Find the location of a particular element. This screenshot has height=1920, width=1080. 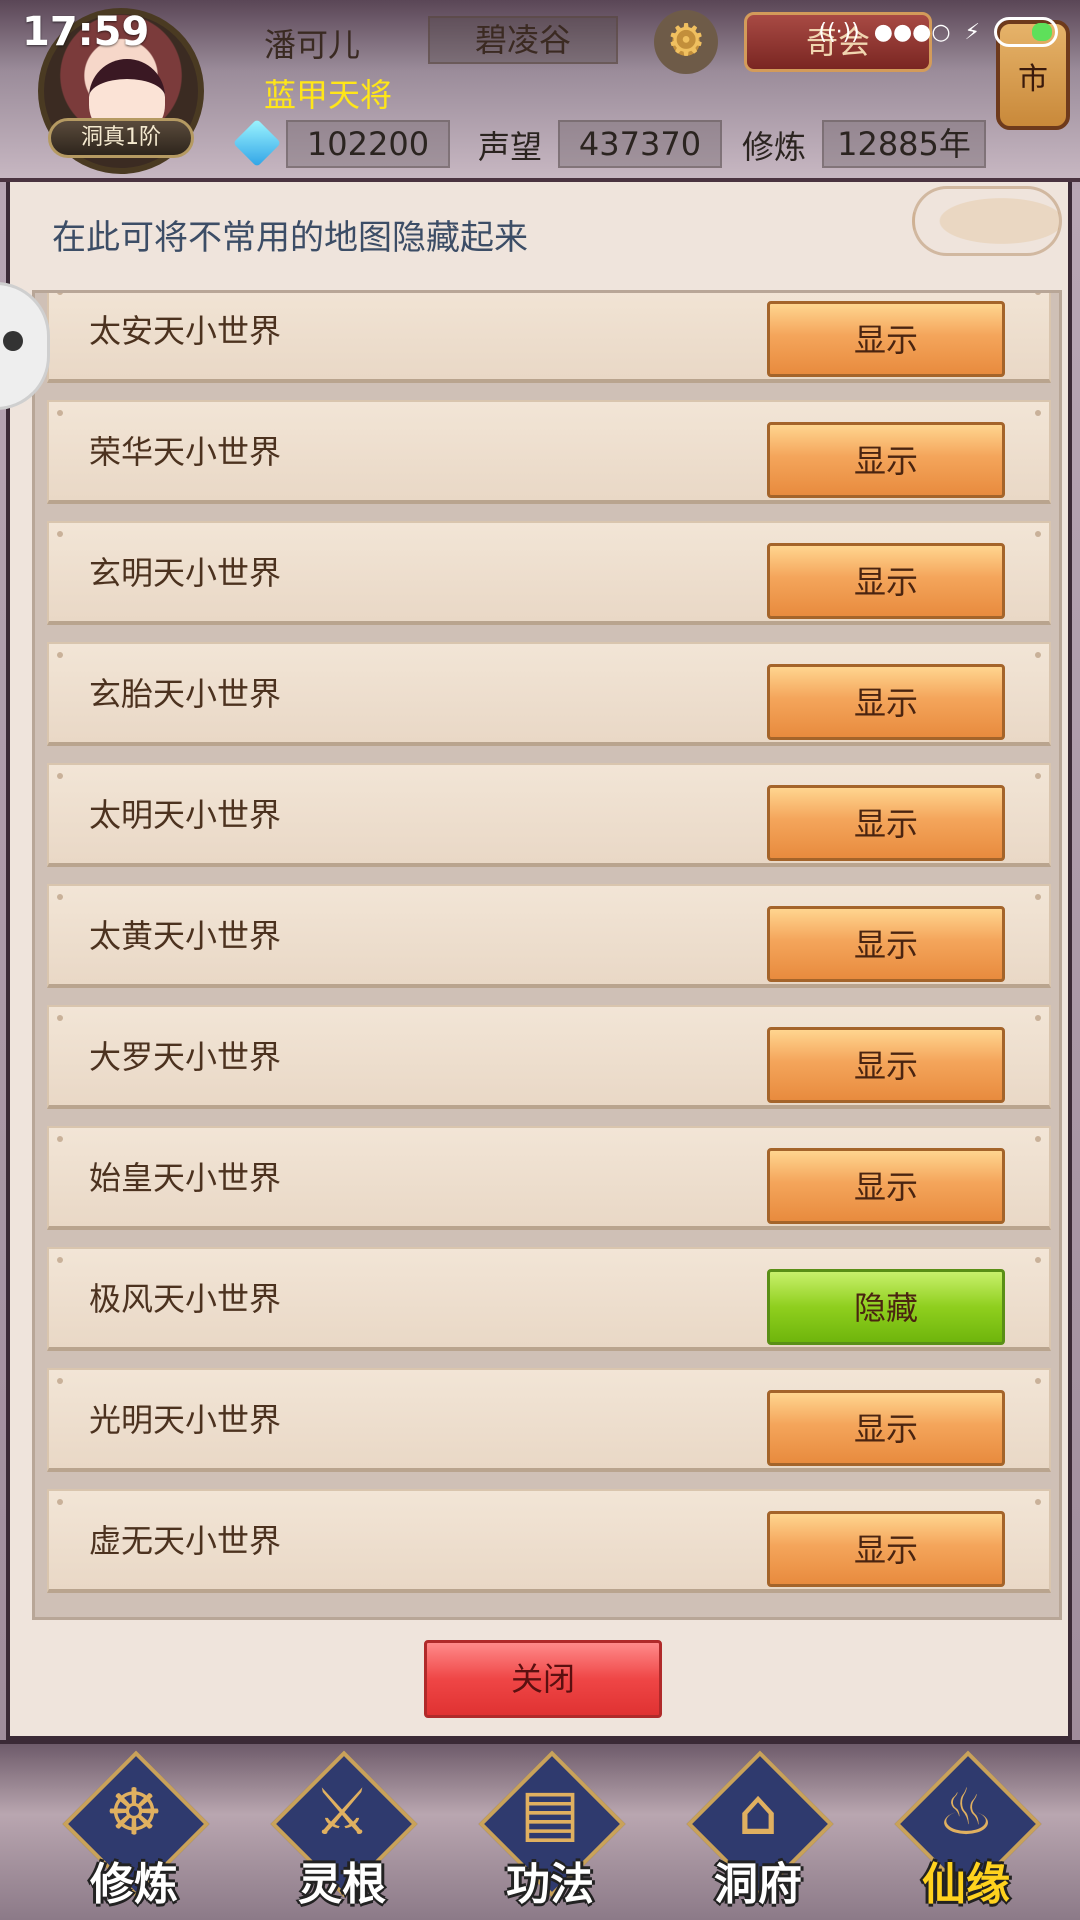

nav-item-5: ♨ 仙缘 is located at coordinates (966, 1833).